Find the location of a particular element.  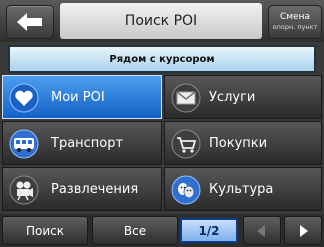

change-reference-label: Смена is located at coordinates (294, 17).